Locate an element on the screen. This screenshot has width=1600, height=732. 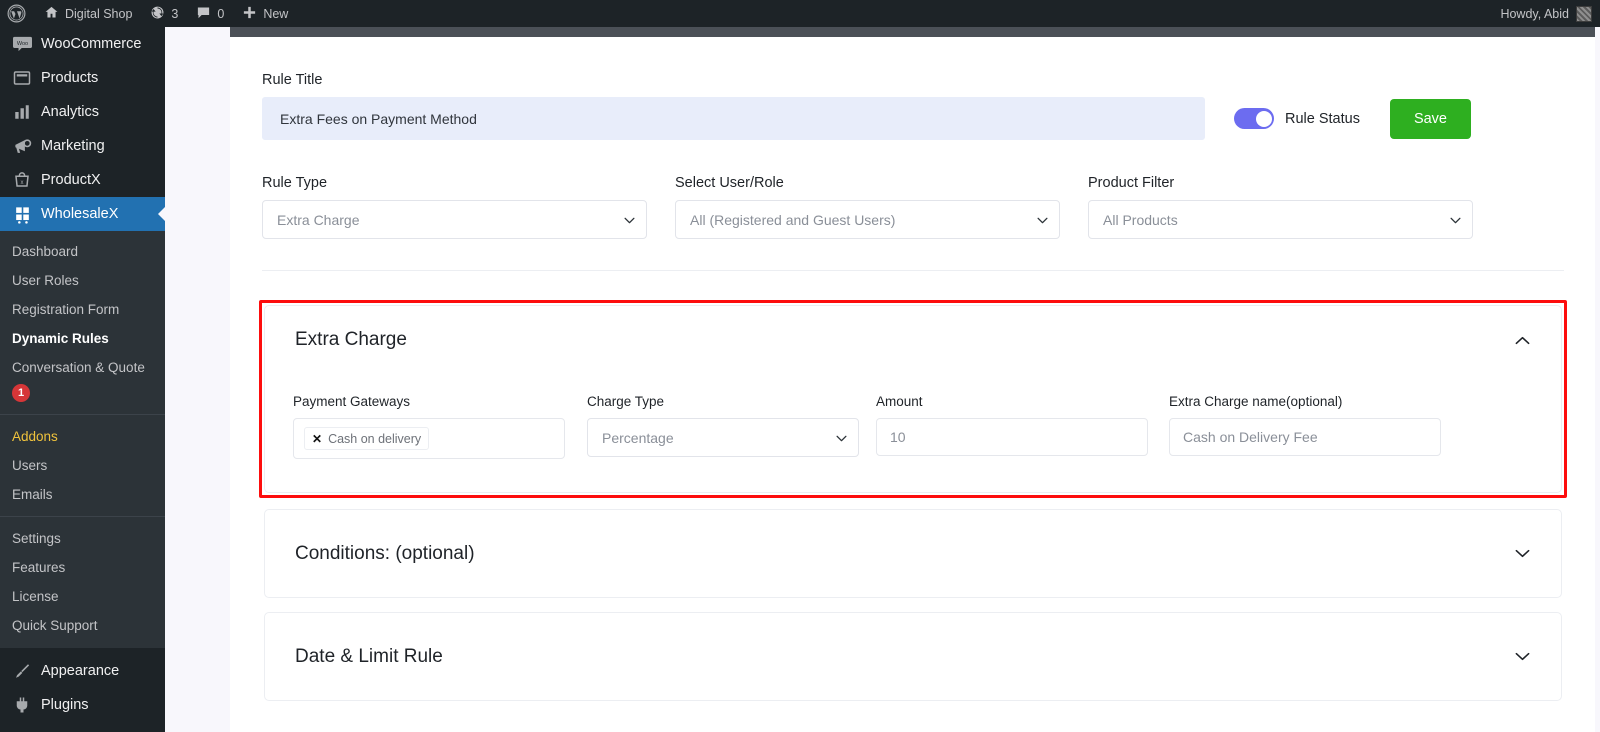
payment-gateway-chip: ✕ Cash on delivery is located at coordinates (367, 438).